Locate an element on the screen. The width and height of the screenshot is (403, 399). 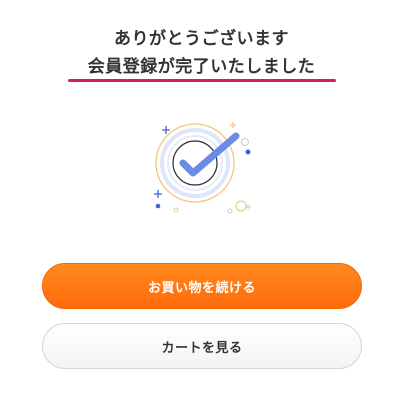
view-cart-label: カートを見る is located at coordinates (202, 348).